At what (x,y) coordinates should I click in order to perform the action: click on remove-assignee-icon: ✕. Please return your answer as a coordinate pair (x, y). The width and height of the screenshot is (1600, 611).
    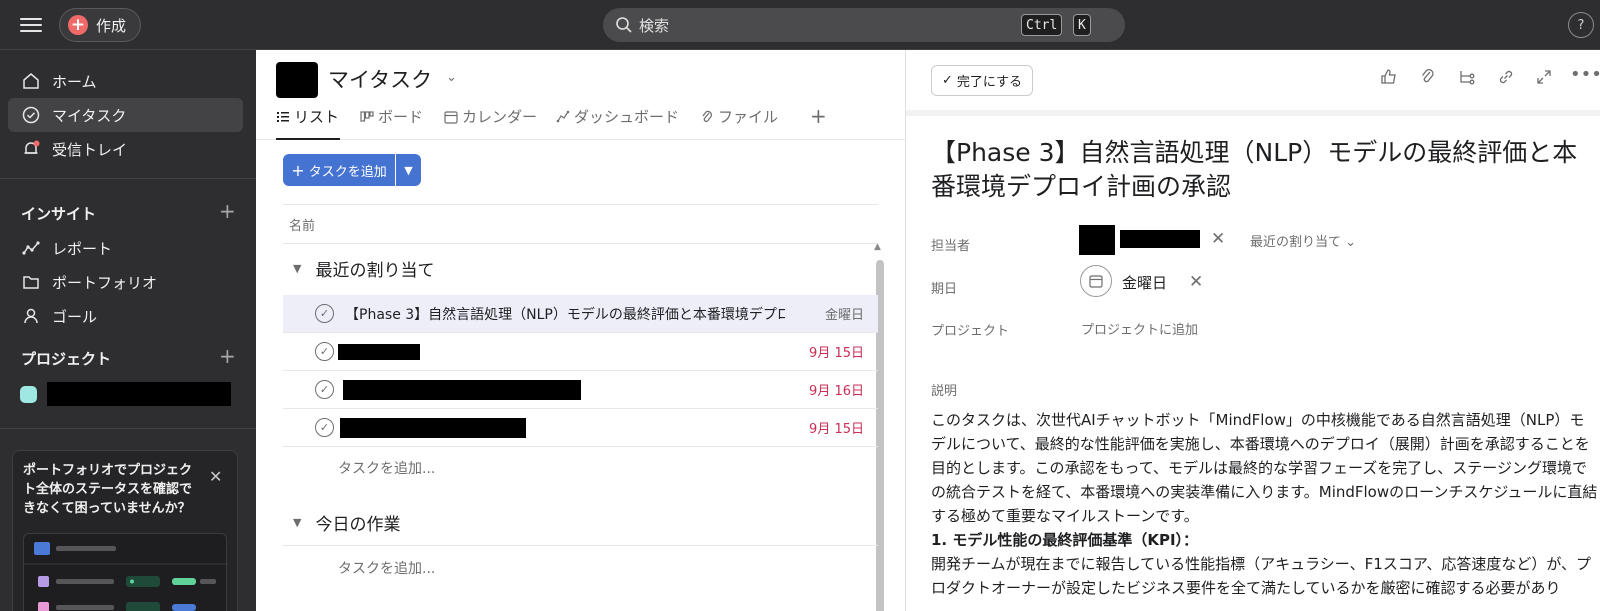
    Looking at the image, I should click on (1218, 239).